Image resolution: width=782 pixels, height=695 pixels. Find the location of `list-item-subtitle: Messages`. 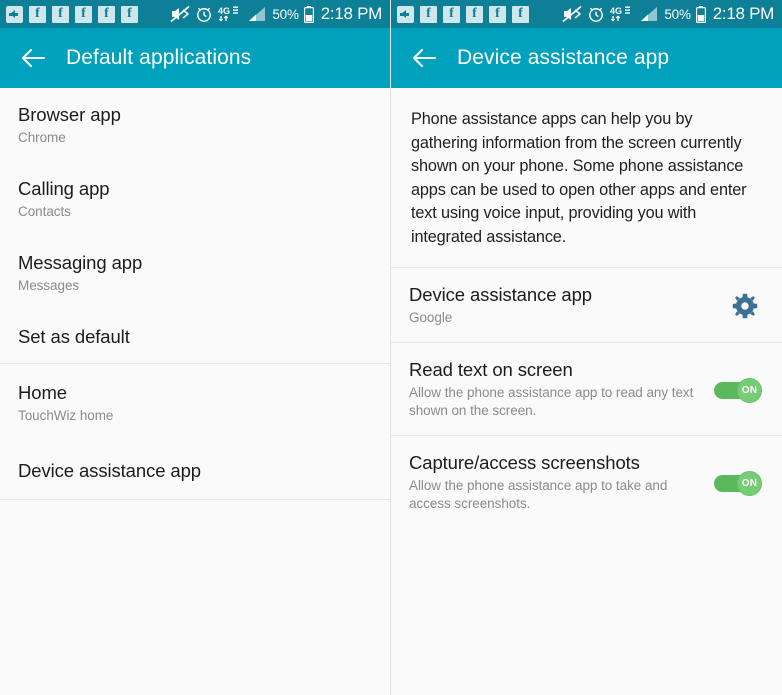

list-item-subtitle: Messages is located at coordinates (49, 285).